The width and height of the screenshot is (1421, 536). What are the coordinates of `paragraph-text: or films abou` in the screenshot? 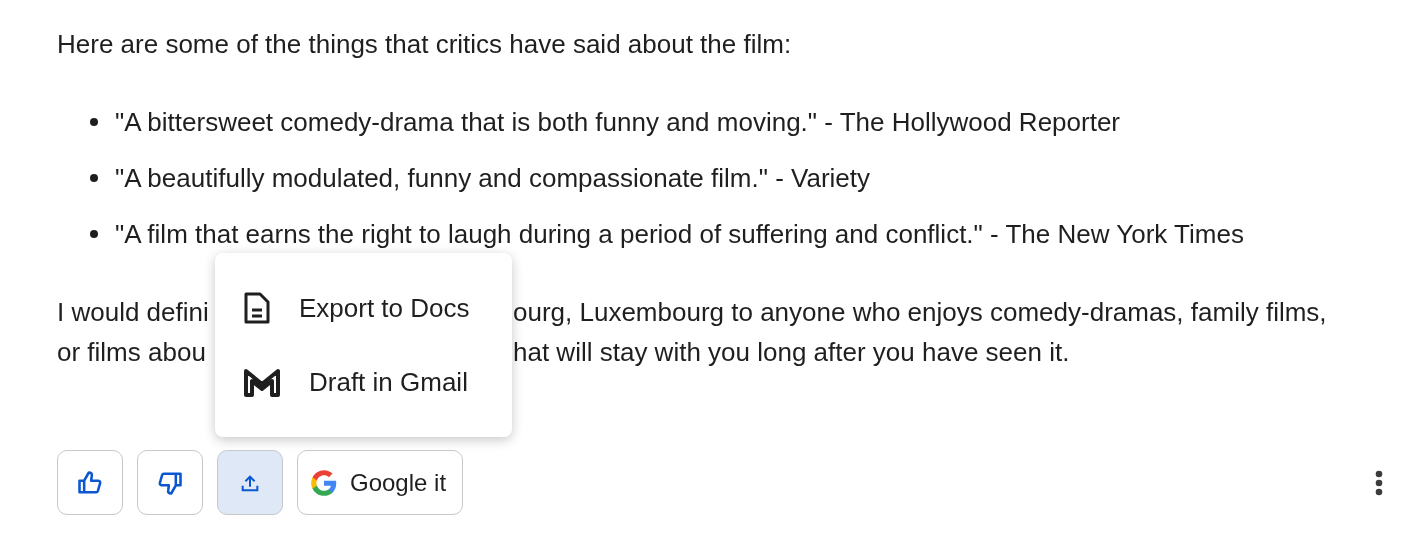 It's located at (132, 352).